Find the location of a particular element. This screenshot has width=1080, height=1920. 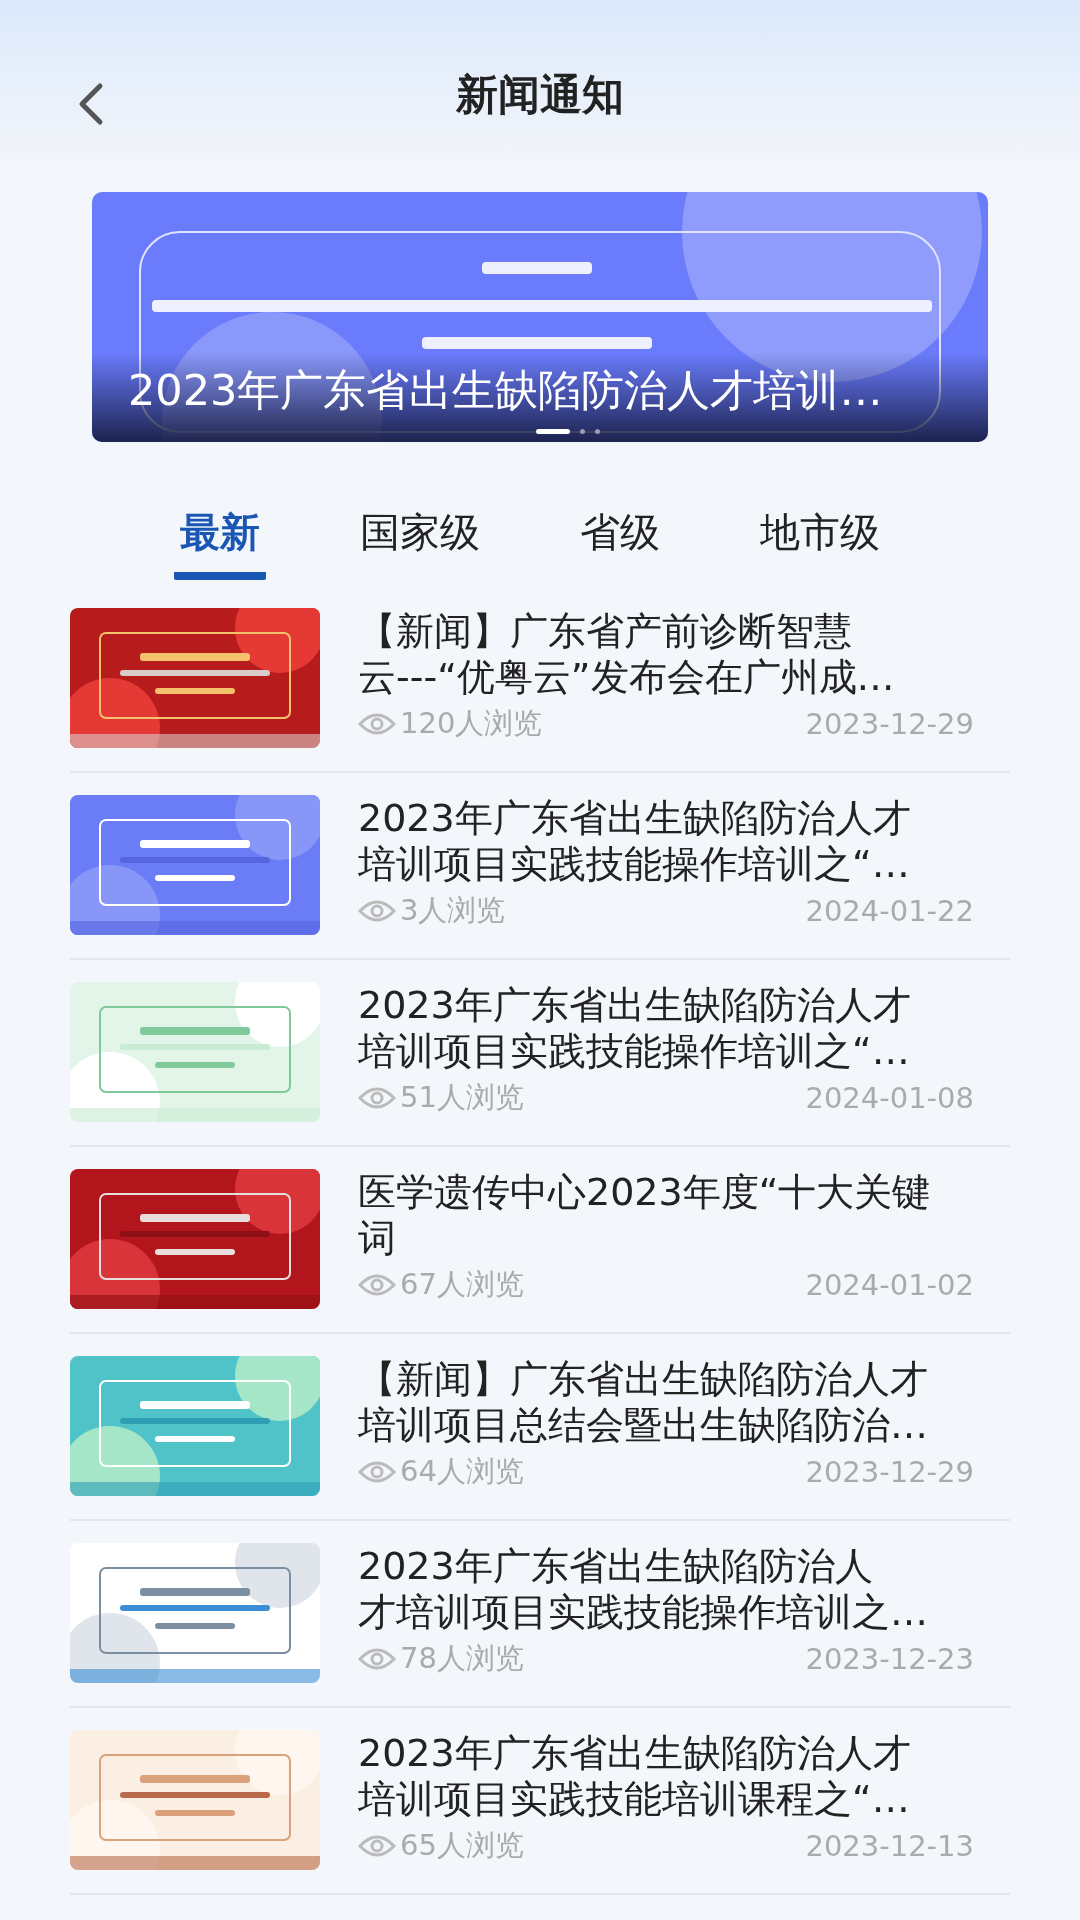

news-date: 2024-01-22 is located at coordinates (889, 911).